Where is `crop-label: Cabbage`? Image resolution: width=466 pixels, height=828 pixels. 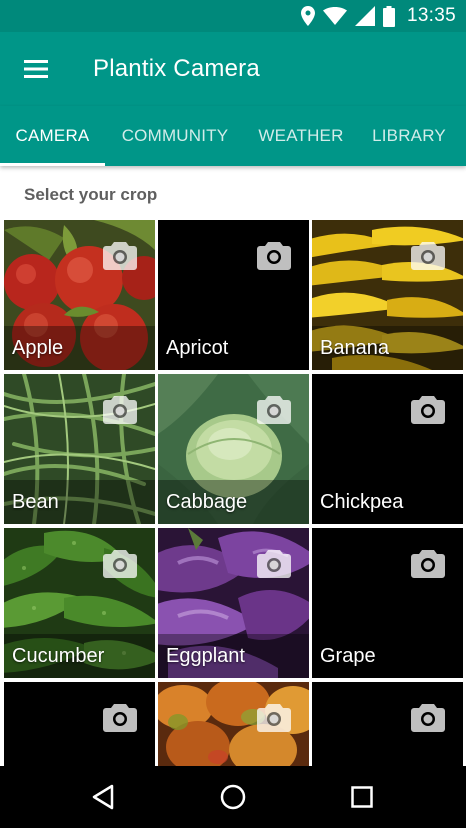 crop-label: Cabbage is located at coordinates (207, 502).